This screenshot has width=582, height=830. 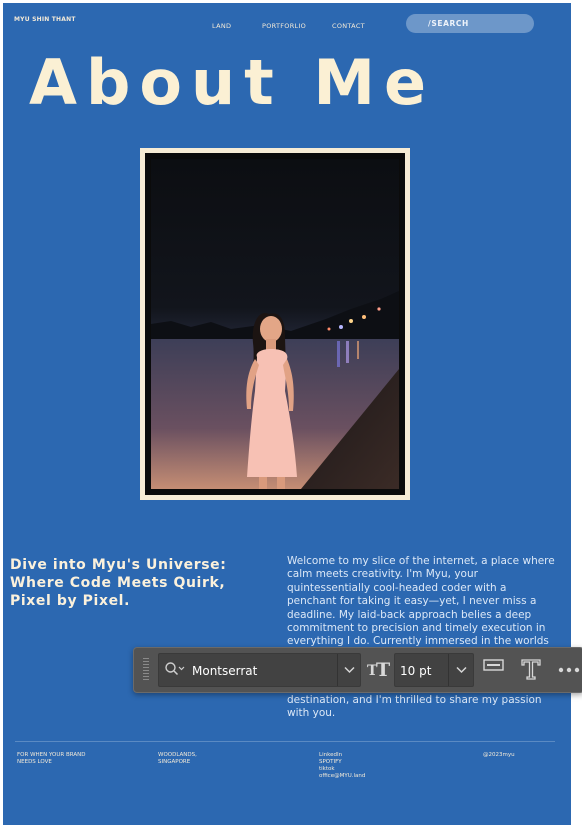 I want to click on text-properties-toolbar: Montserrat T T 10 pt, so click(x=357, y=670).